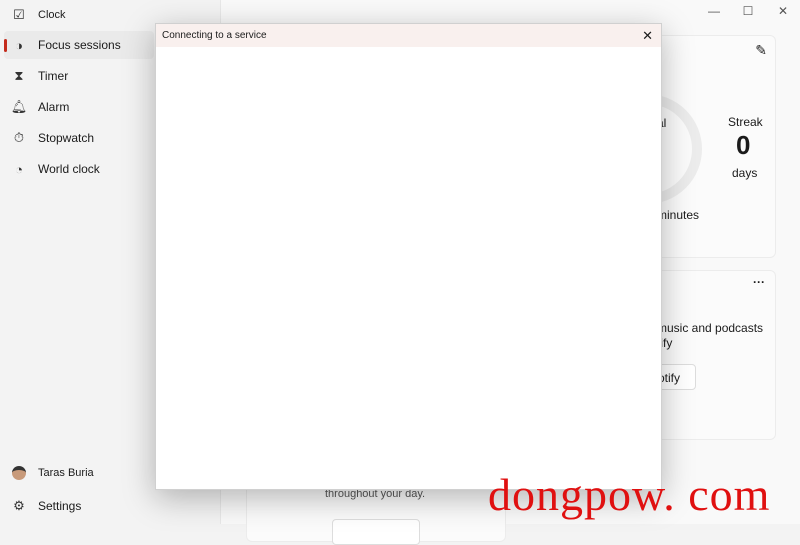 The height and width of the screenshot is (545, 800). What do you see at coordinates (783, 12) in the screenshot?
I see `close-window-button: ✕` at bounding box center [783, 12].